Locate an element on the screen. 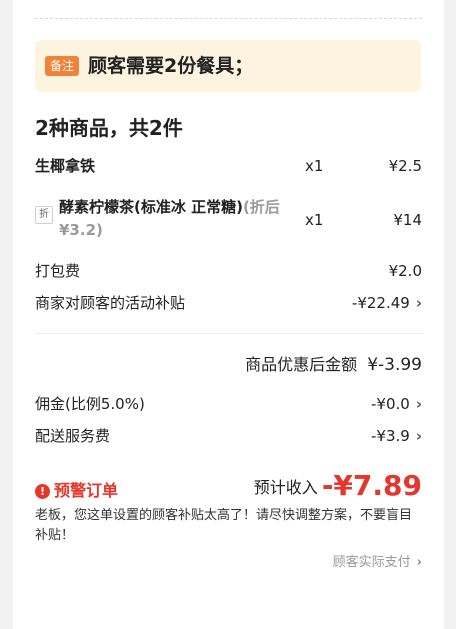 The image size is (456, 629). exclamation-icon: ! is located at coordinates (42, 491).